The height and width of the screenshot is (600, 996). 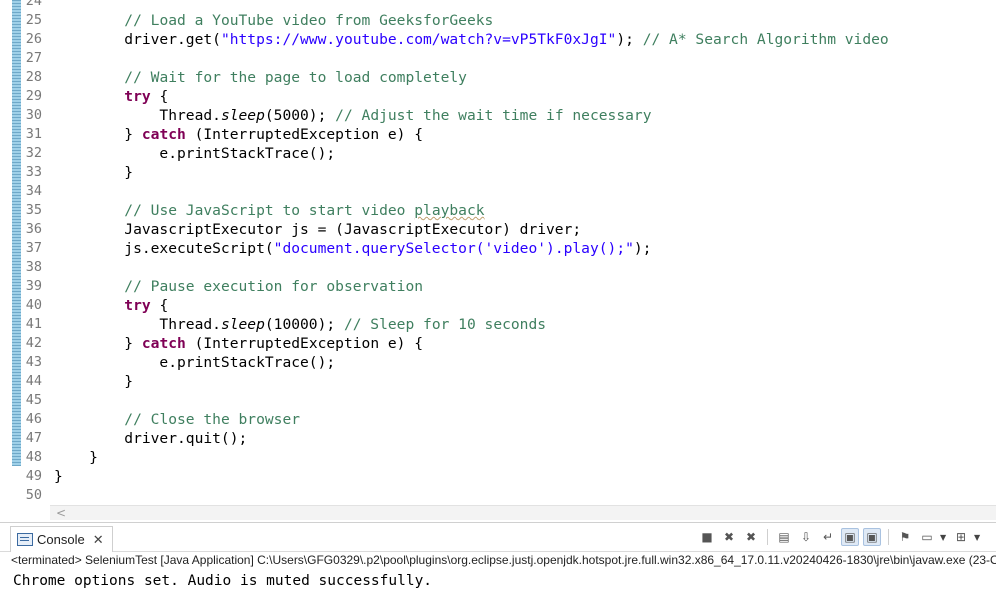 What do you see at coordinates (498, 96) in the screenshot?
I see `code-line: 29 try {` at bounding box center [498, 96].